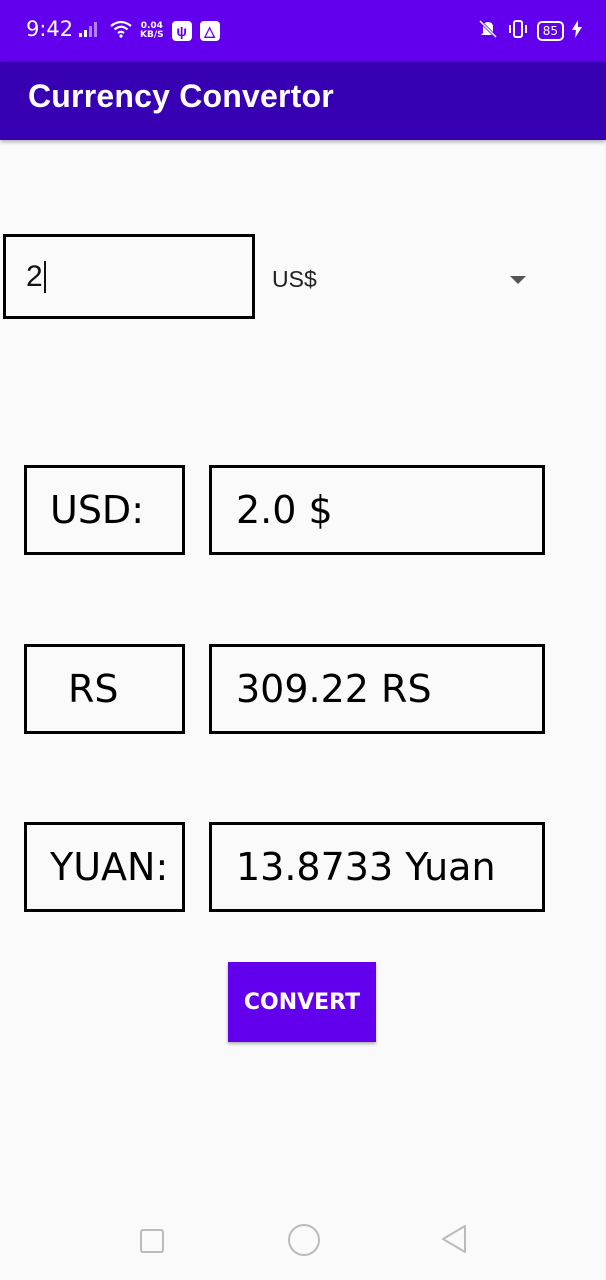 The image size is (606, 1280). What do you see at coordinates (181, 31) in the screenshot?
I see `usb-icon: ψ` at bounding box center [181, 31].